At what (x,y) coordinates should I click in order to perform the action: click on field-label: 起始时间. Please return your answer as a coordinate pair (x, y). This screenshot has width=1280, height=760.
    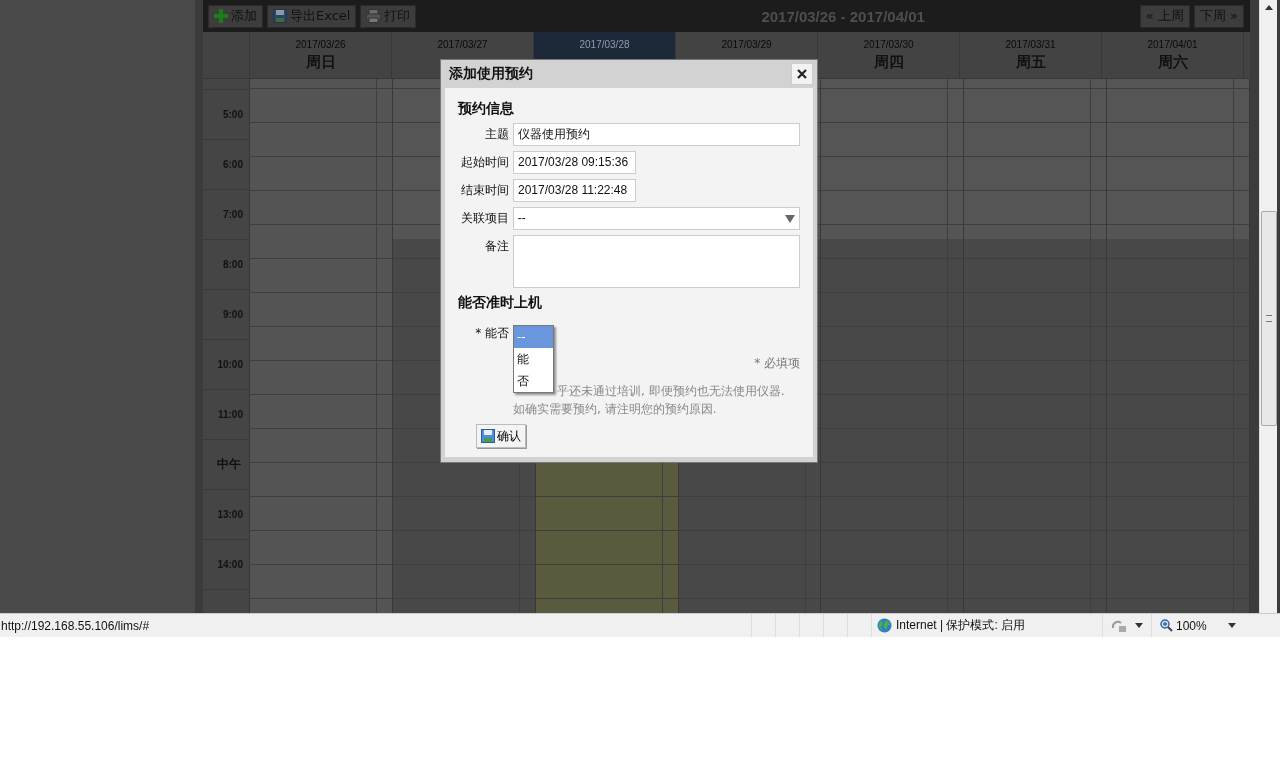
    Looking at the image, I should click on (484, 162).